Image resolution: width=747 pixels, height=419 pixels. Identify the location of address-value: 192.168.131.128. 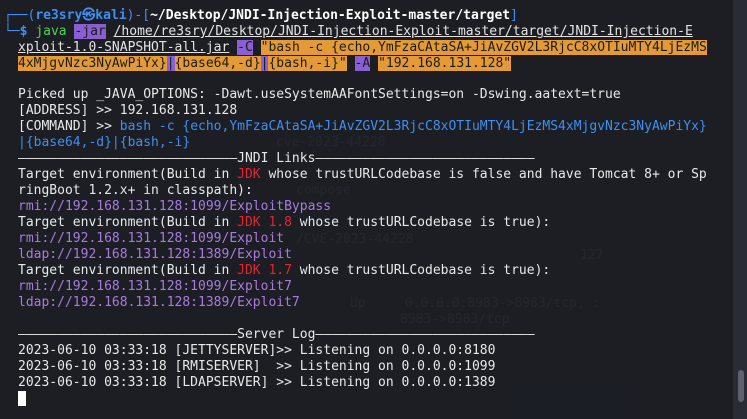
(178, 110).